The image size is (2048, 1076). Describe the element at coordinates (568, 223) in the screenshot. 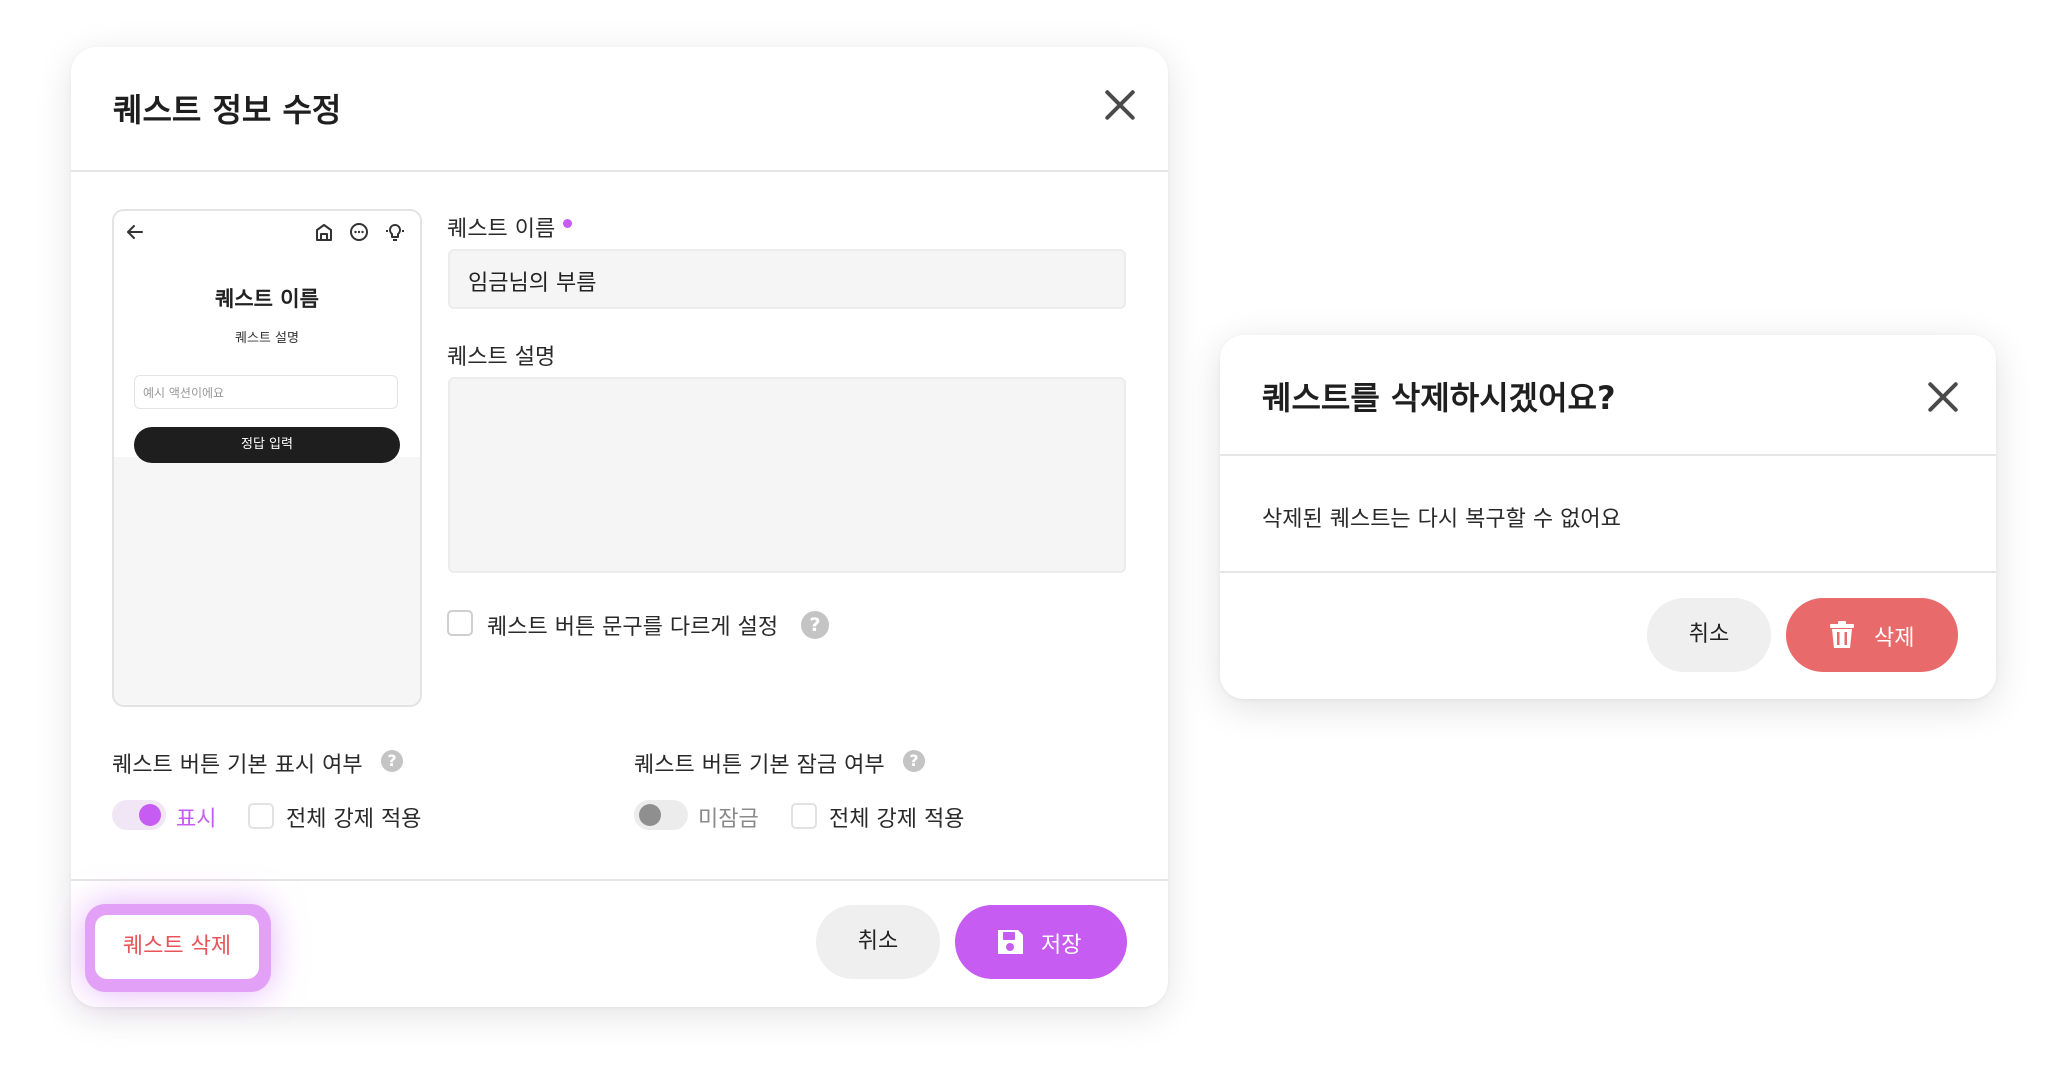

I see `required-dot` at that location.